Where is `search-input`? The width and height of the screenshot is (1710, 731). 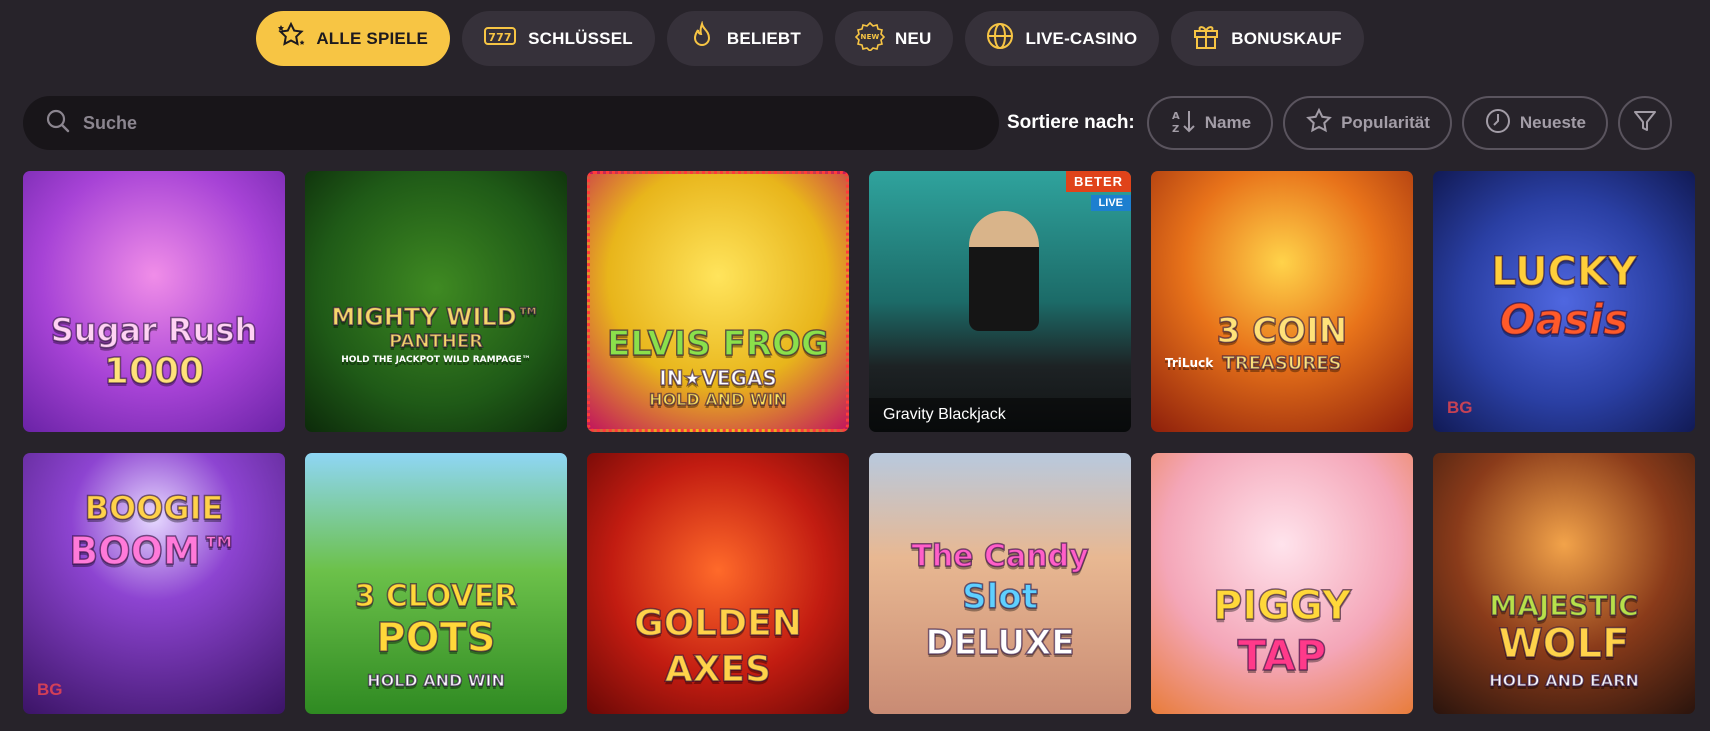
search-input is located at coordinates (523, 123).